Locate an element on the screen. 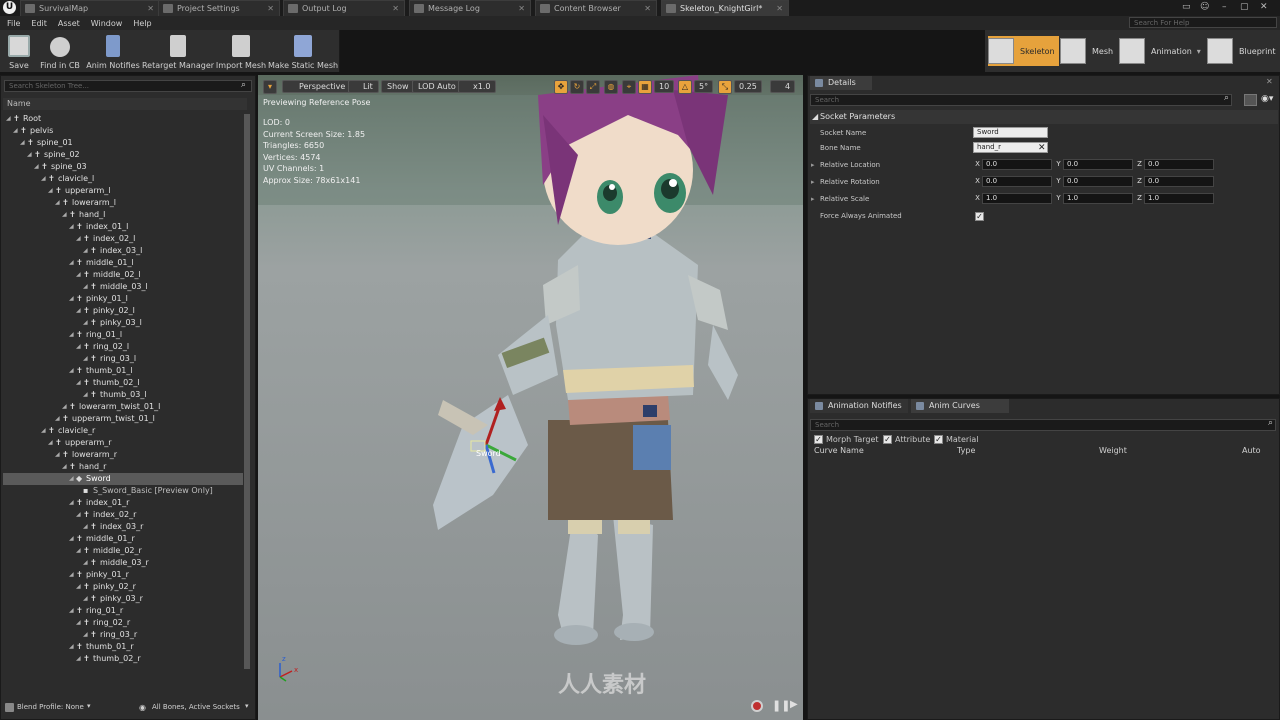 The width and height of the screenshot is (1280, 720). tree-bone-row: ◢ ✝ middle_02_l is located at coordinates (123, 275).